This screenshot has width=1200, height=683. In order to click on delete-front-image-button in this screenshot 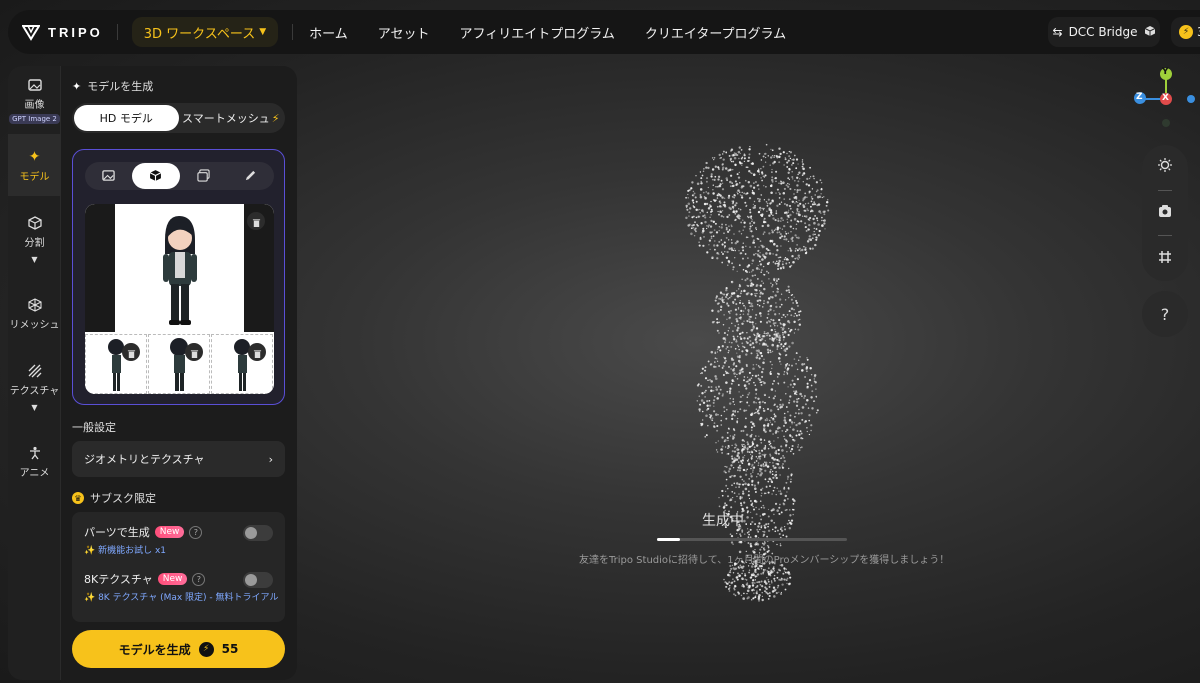, I will do `click(256, 221)`.